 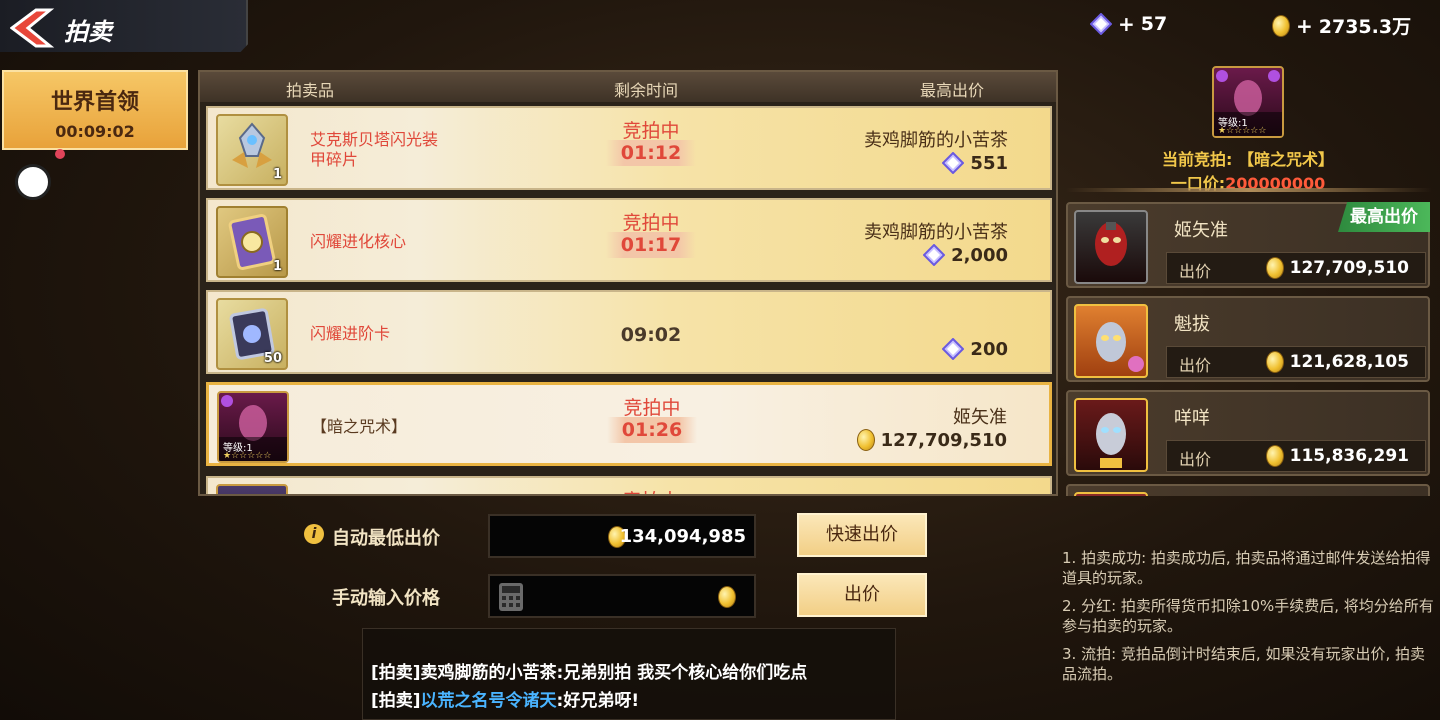 I want to click on auto-bid-field: 134,094,985, so click(x=622, y=536).